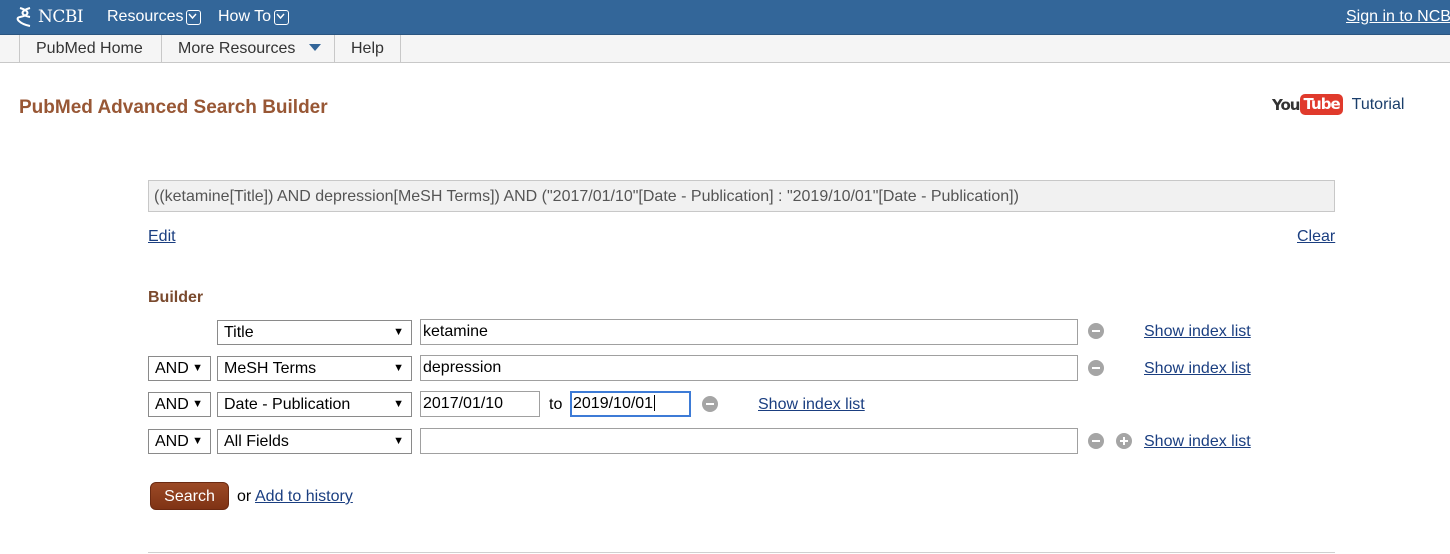  Describe the element at coordinates (1124, 441) in the screenshot. I see `add-row-icon` at that location.